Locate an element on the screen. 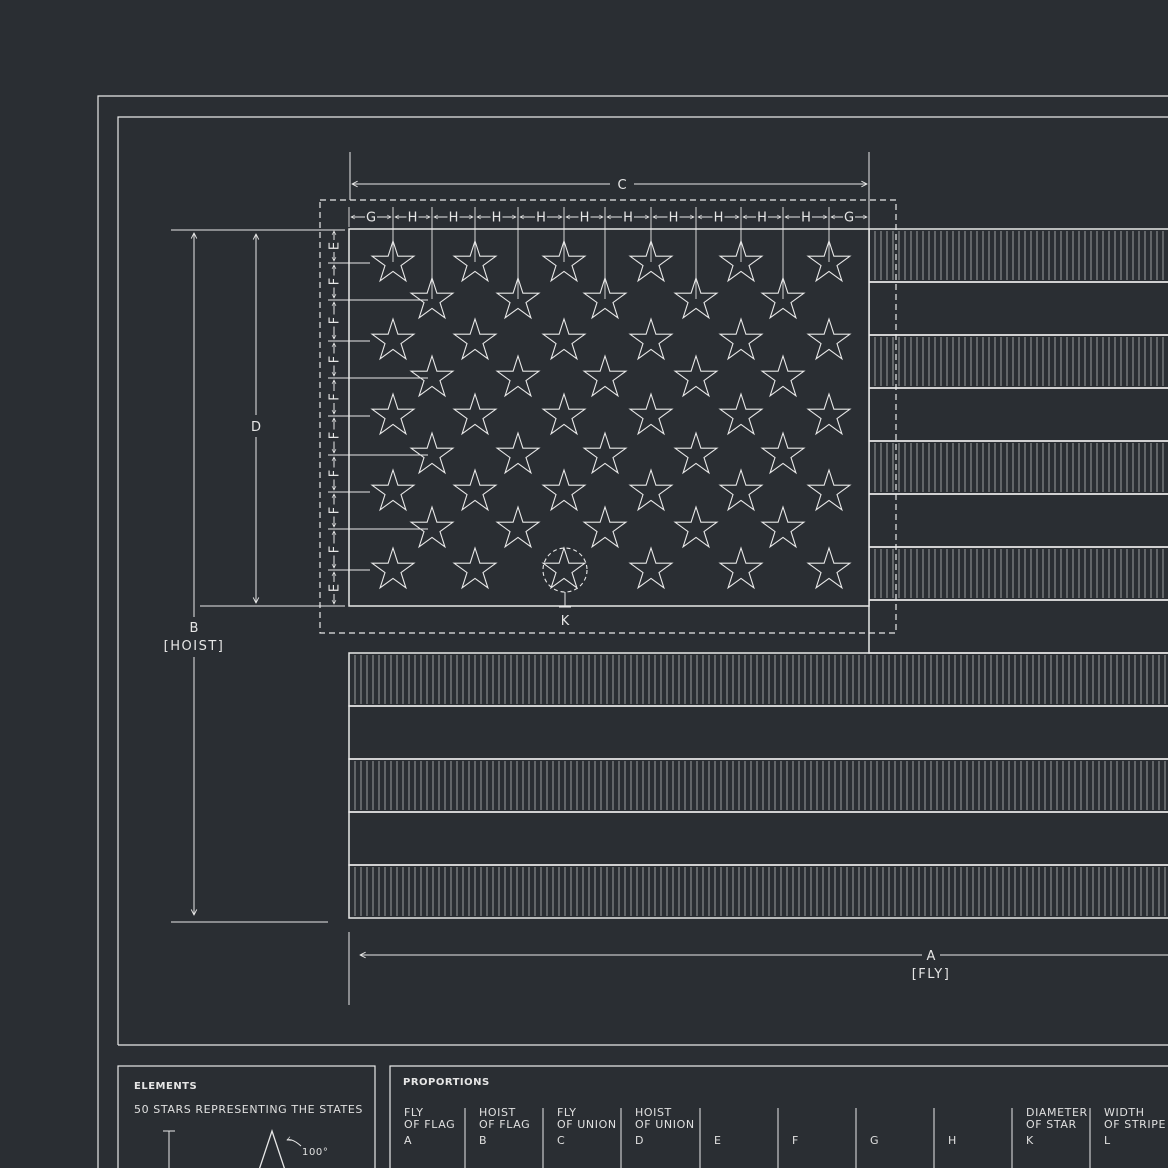  dim-label-d: D is located at coordinates (256, 427).